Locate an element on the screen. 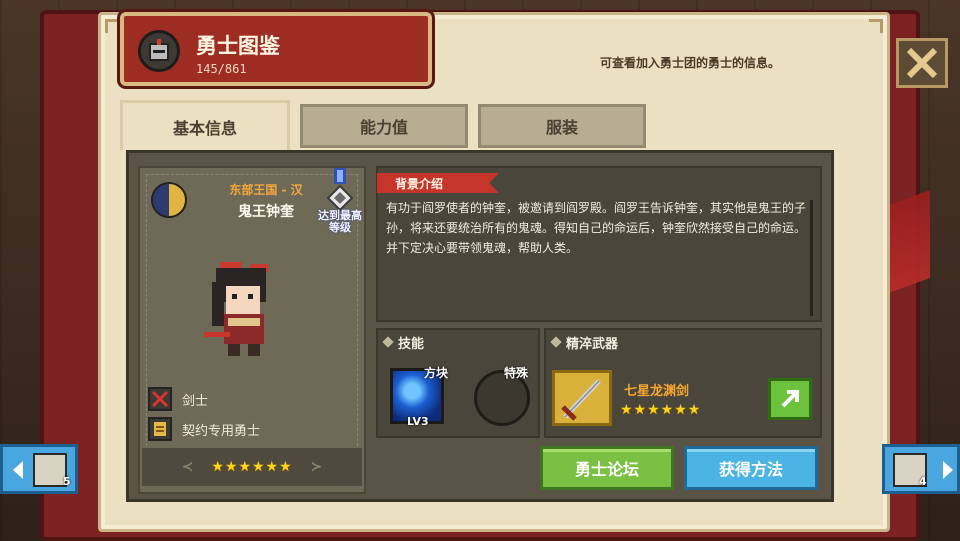 Image resolution: width=960 pixels, height=541 pixels. header-hint: 可查看加入勇士团的勇士的信息。 is located at coordinates (690, 63).